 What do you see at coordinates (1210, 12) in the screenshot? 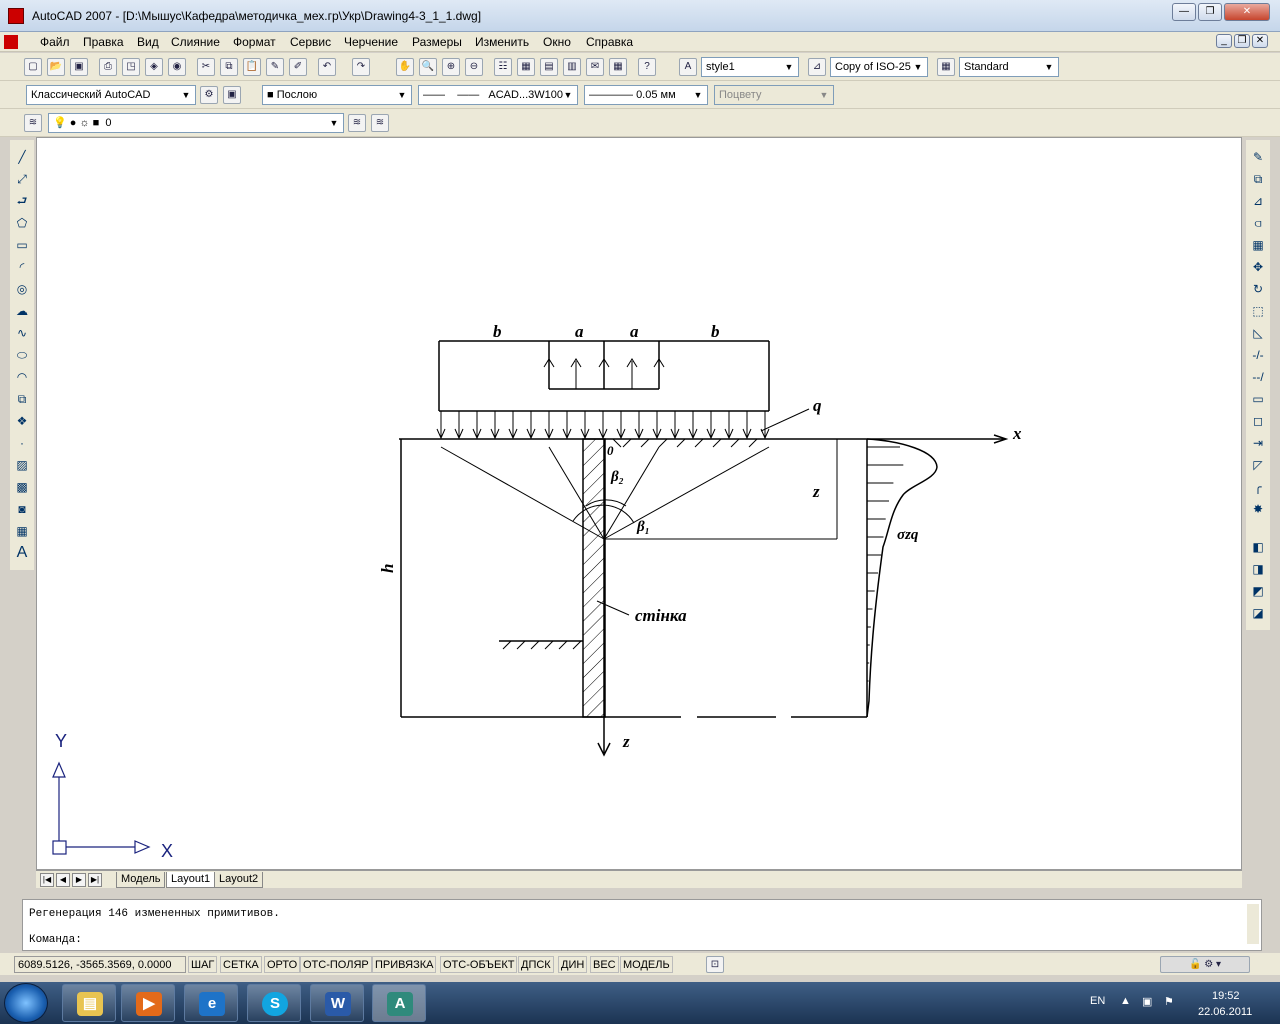
I see `restore-button: ❐` at bounding box center [1210, 12].